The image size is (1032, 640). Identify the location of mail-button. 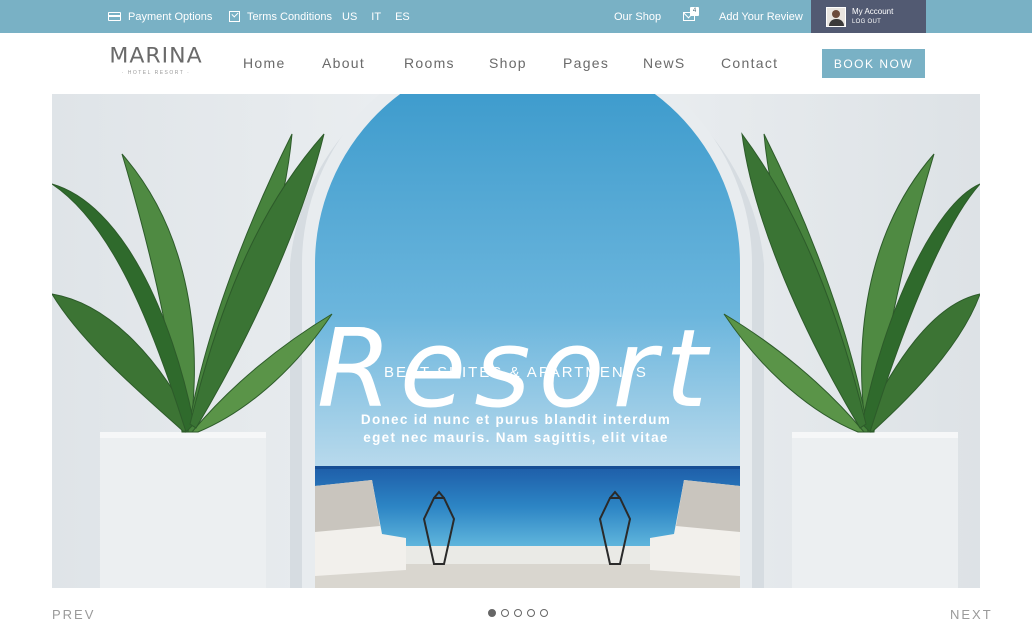
(692, 16).